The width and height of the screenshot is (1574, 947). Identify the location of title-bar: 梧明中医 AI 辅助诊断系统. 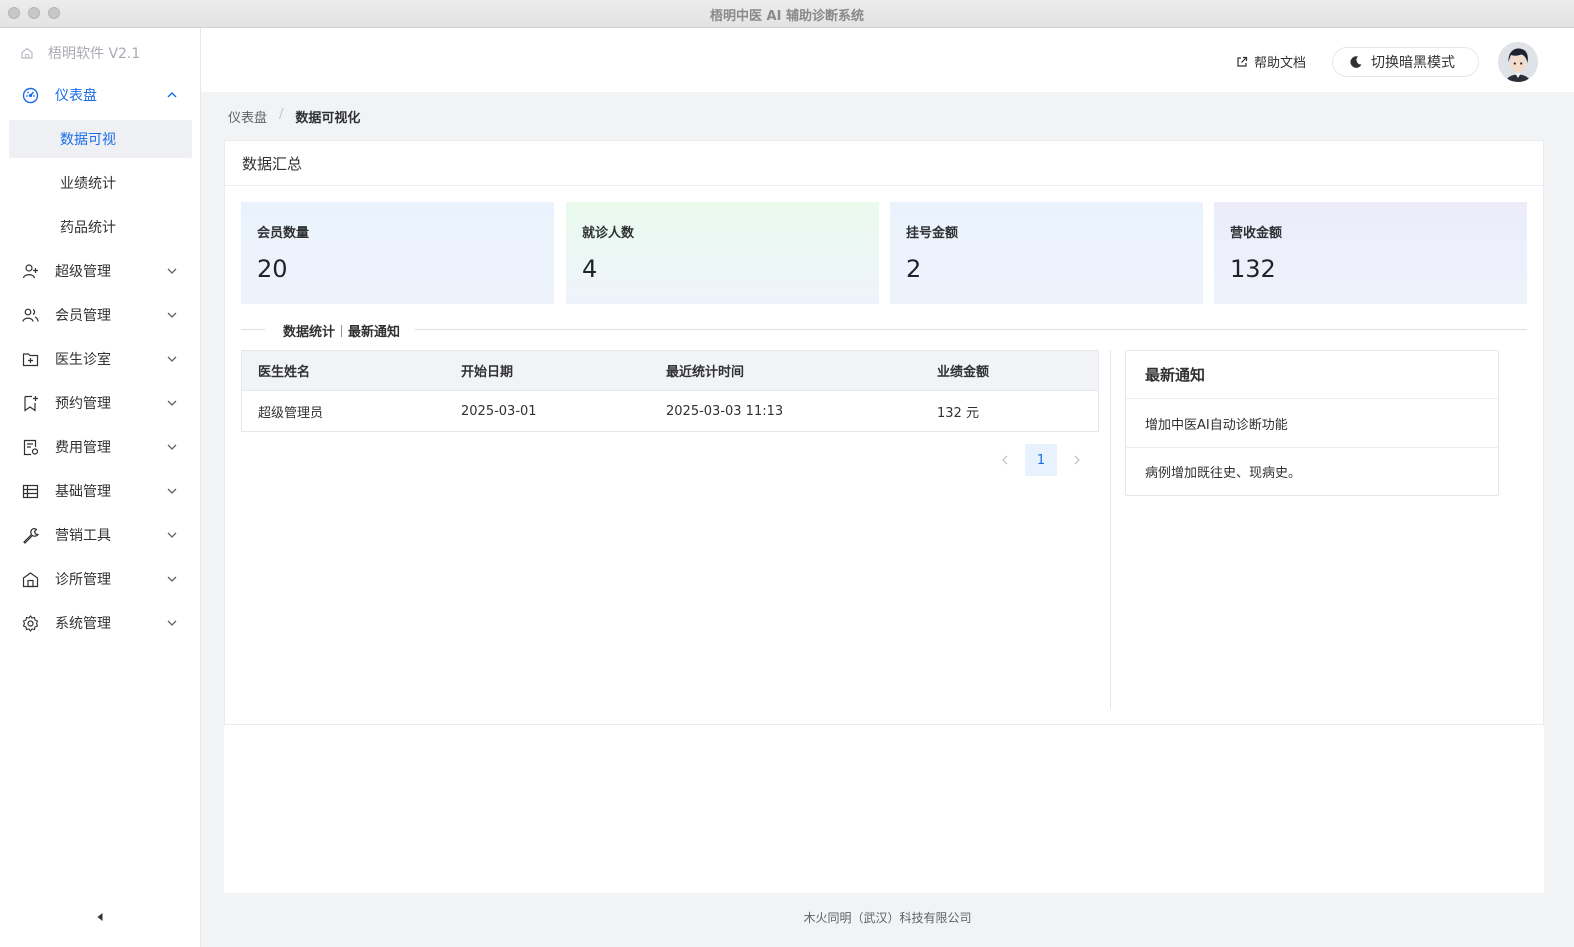
(787, 14).